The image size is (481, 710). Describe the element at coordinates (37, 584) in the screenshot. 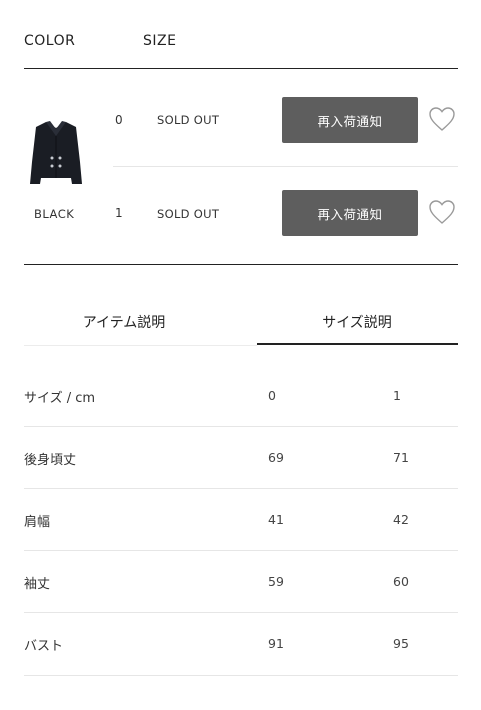

I see `size-row-label: 袖丈` at that location.